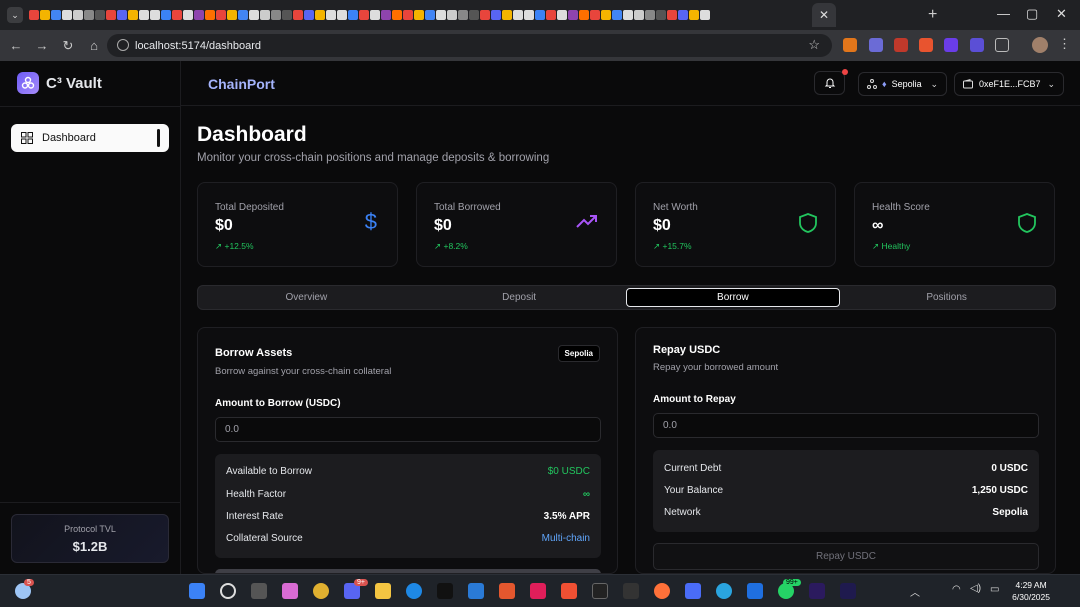  Describe the element at coordinates (59, 83) in the screenshot. I see `brand: C³ Vault` at that location.